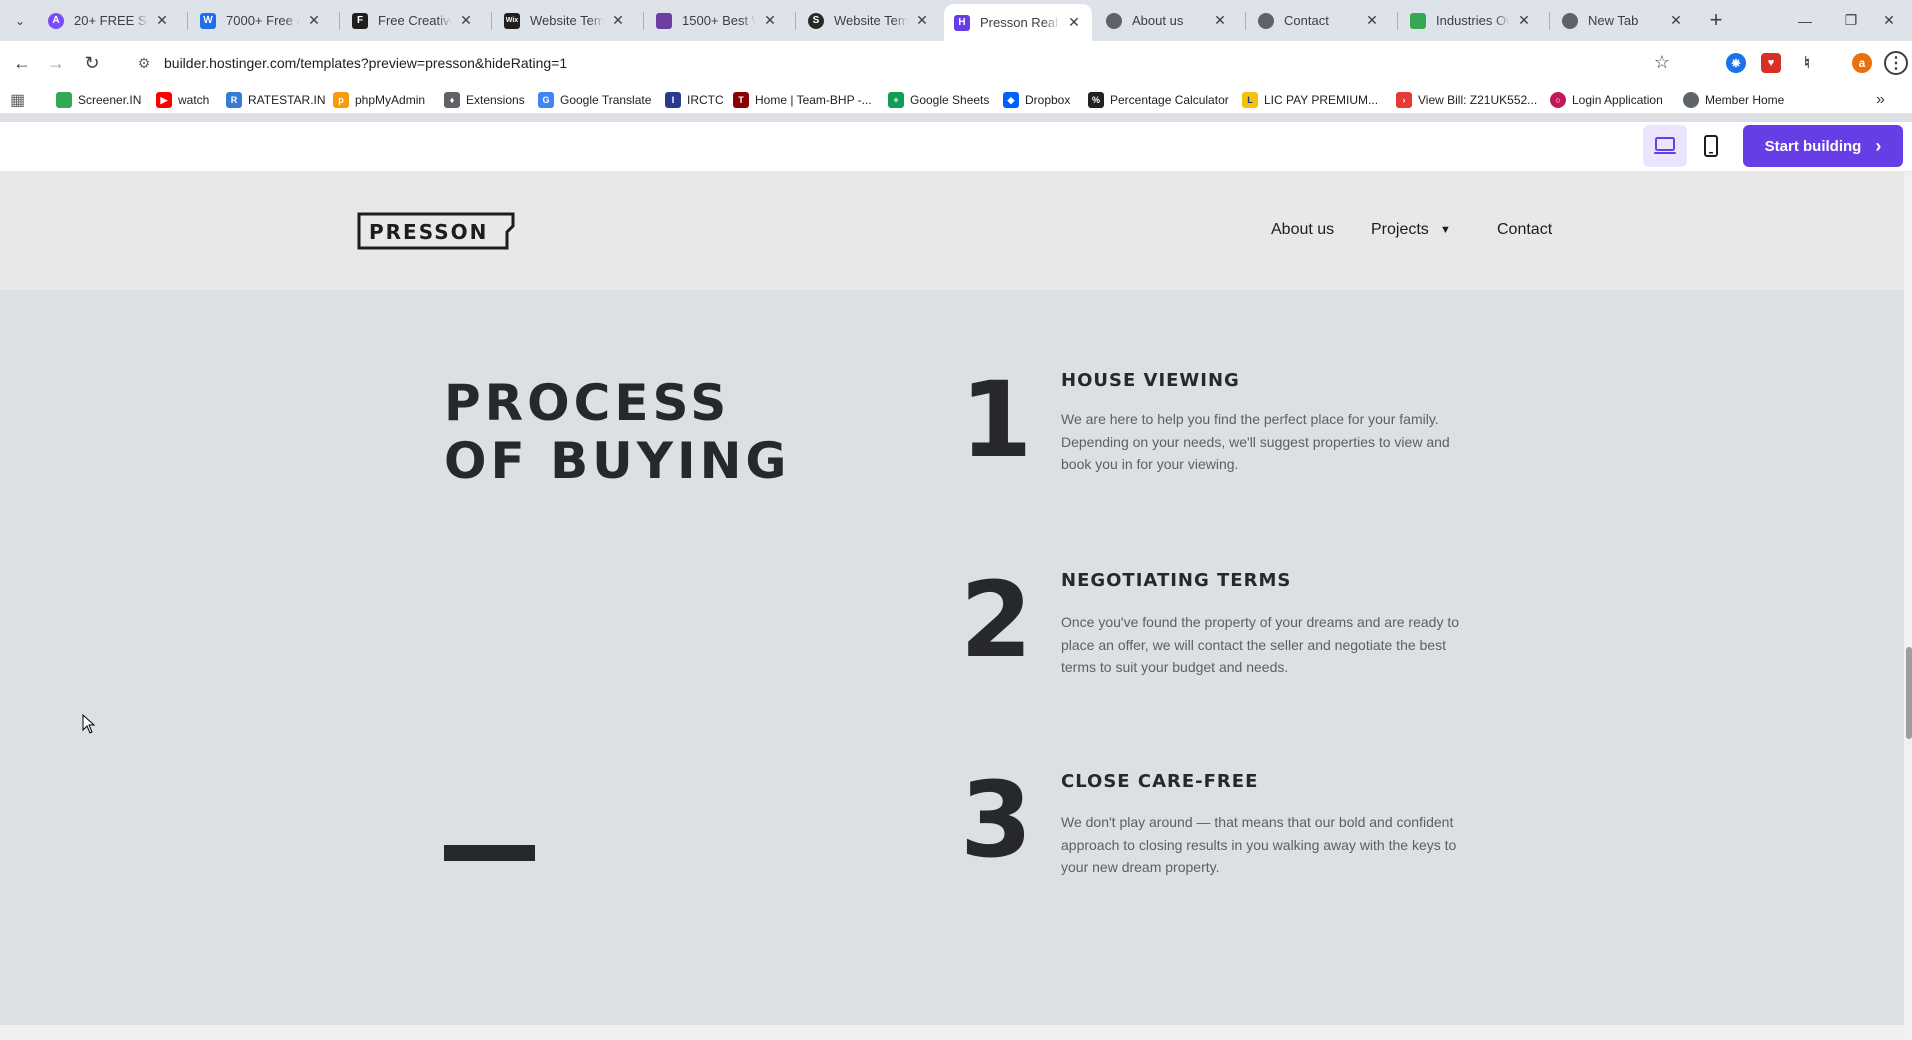 This screenshot has height=1040, width=1912. Describe the element at coordinates (1011, 100) in the screenshot. I see `dropbox-icon: ◆` at that location.